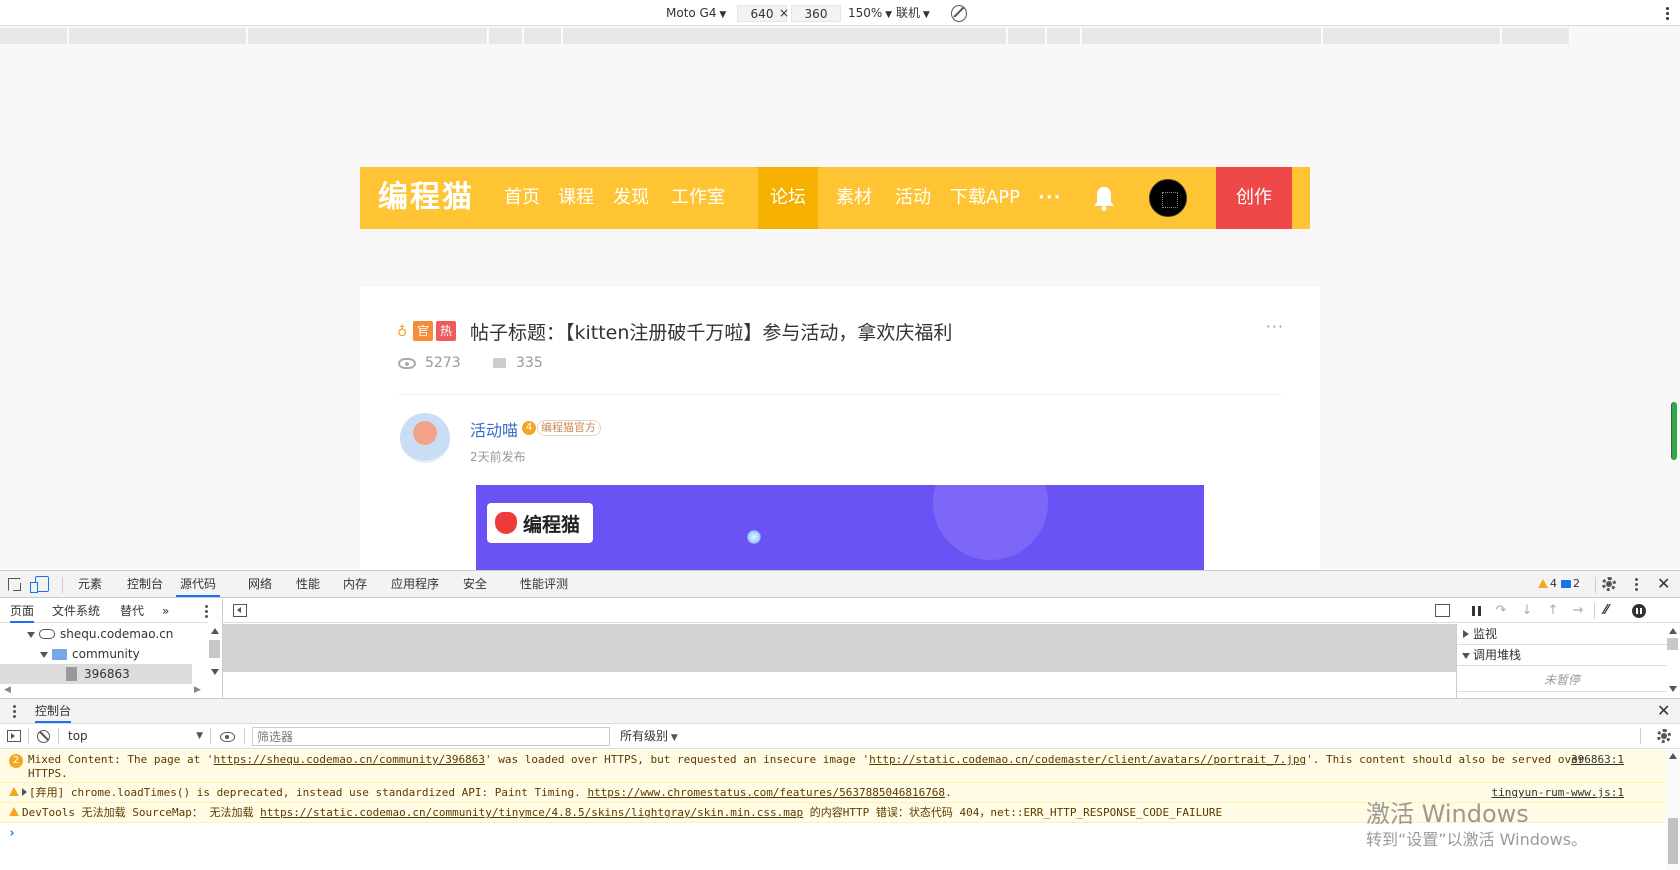 The height and width of the screenshot is (870, 1680). I want to click on tab-overrides: 替代, so click(132, 611).